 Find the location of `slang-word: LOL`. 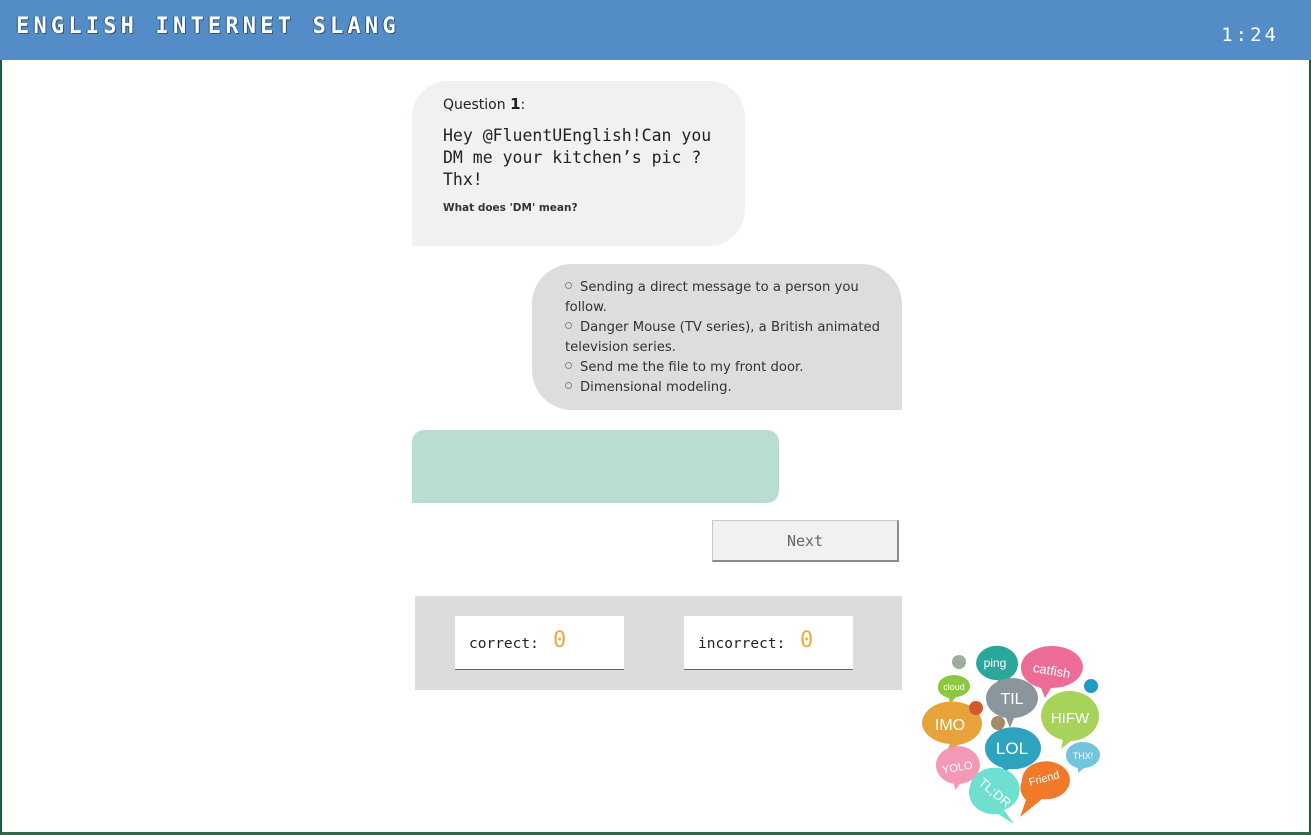

slang-word: LOL is located at coordinates (1012, 748).